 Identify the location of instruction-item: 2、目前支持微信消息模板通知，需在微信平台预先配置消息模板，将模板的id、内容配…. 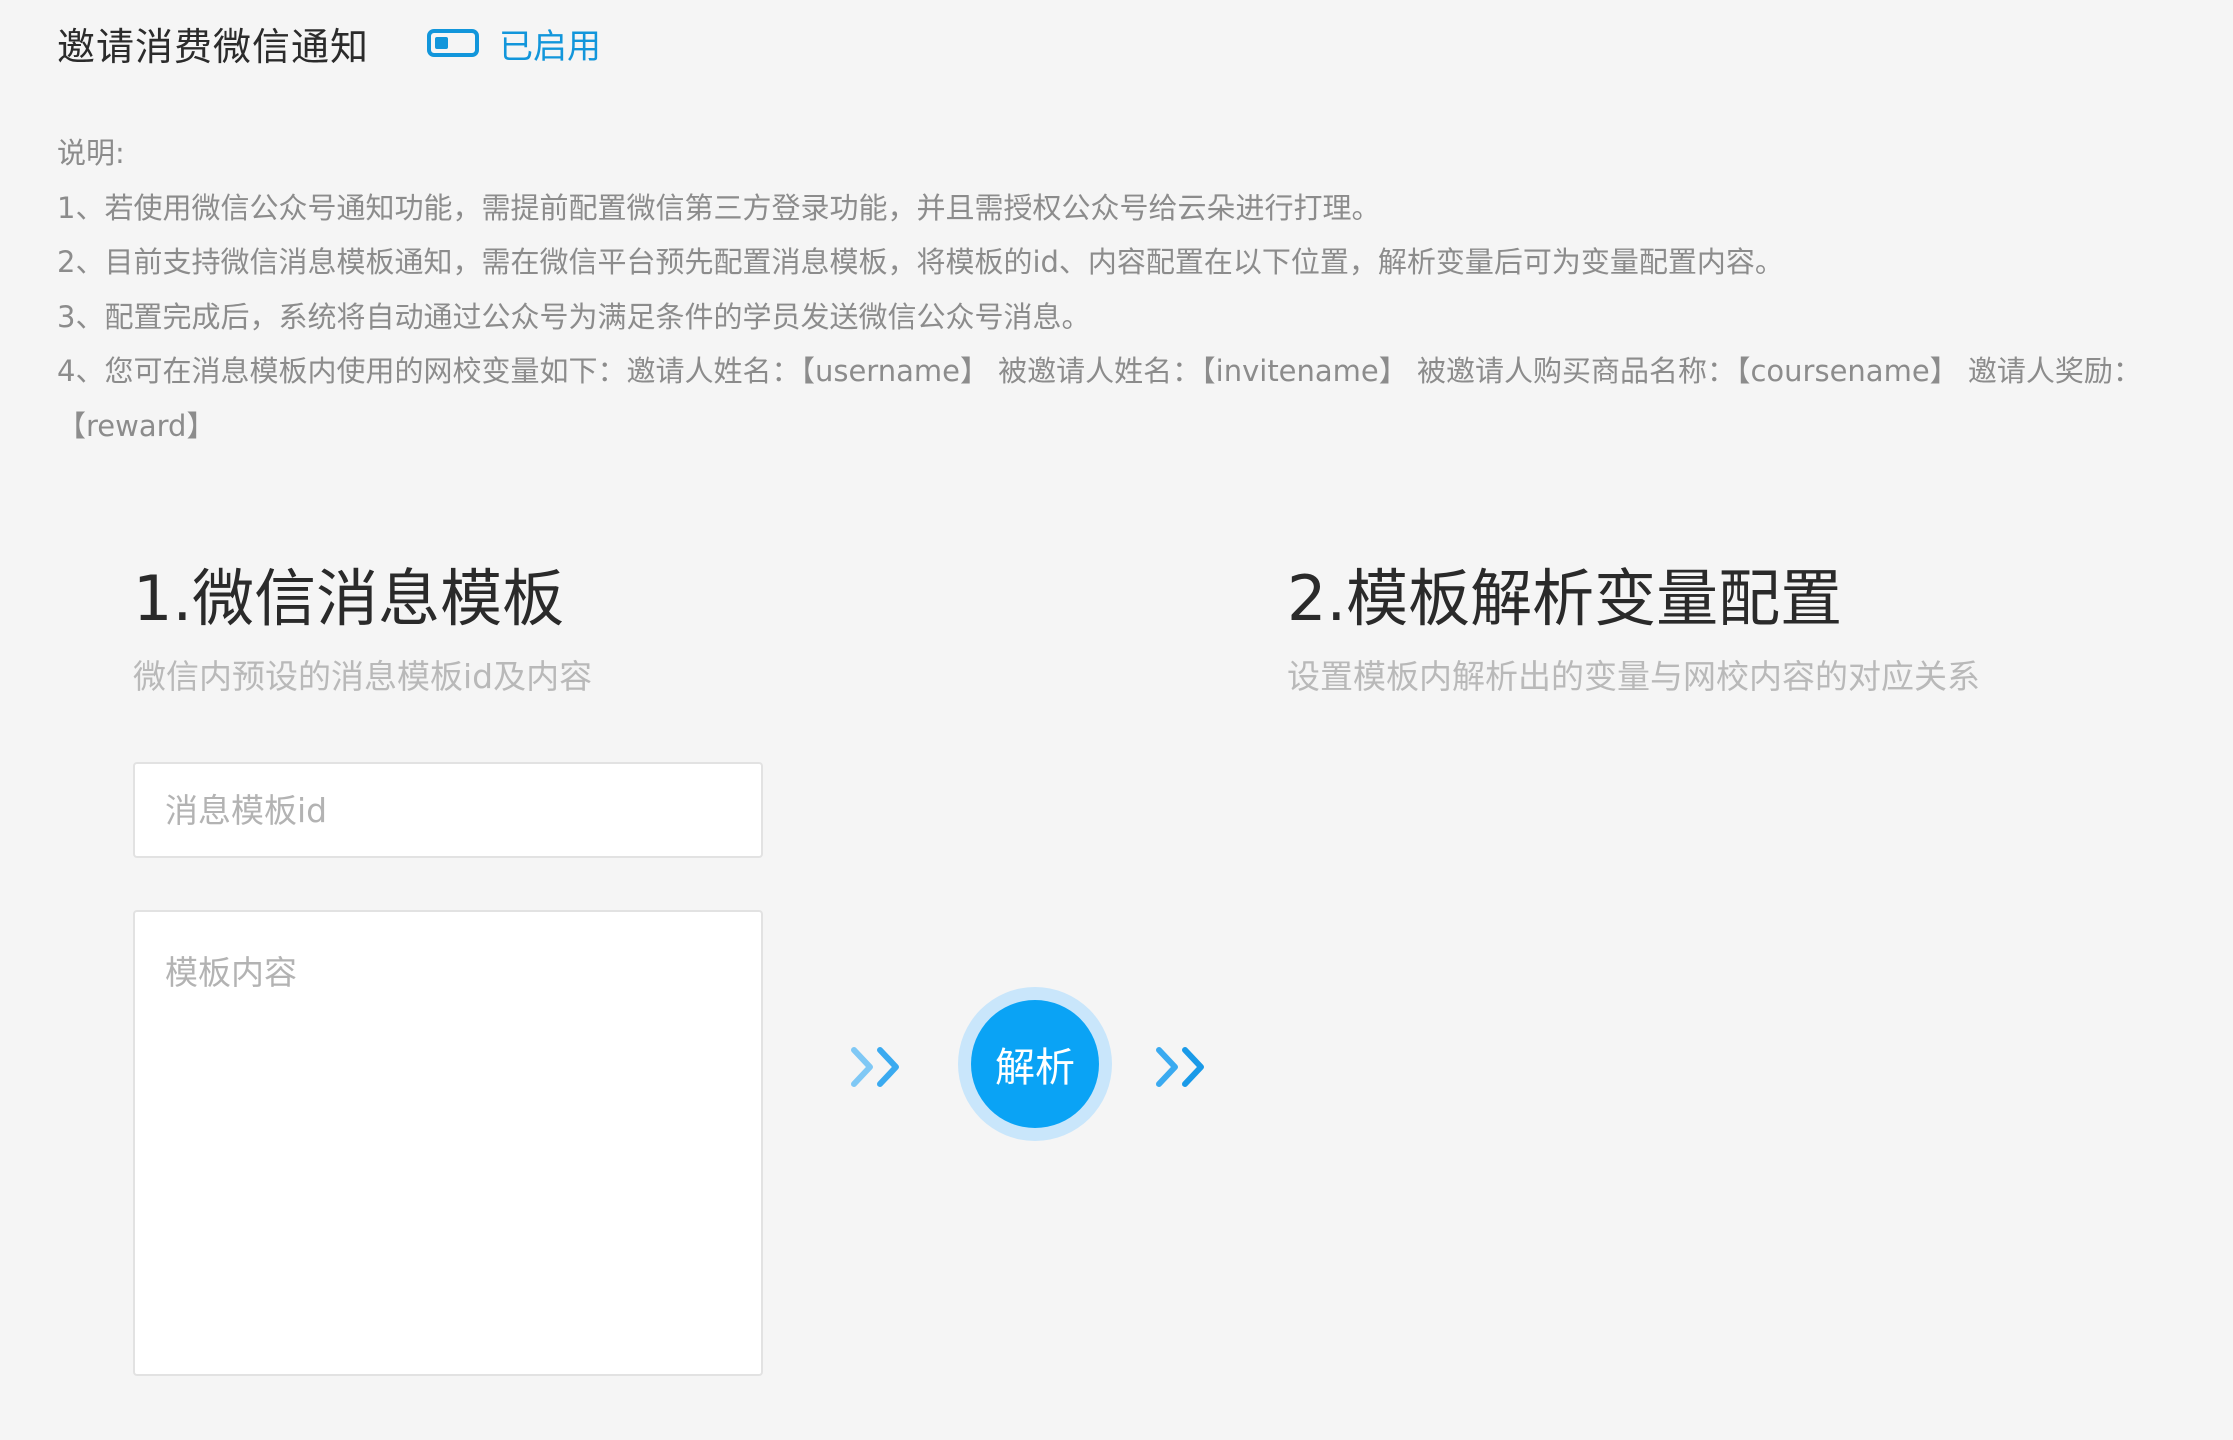
(920, 262).